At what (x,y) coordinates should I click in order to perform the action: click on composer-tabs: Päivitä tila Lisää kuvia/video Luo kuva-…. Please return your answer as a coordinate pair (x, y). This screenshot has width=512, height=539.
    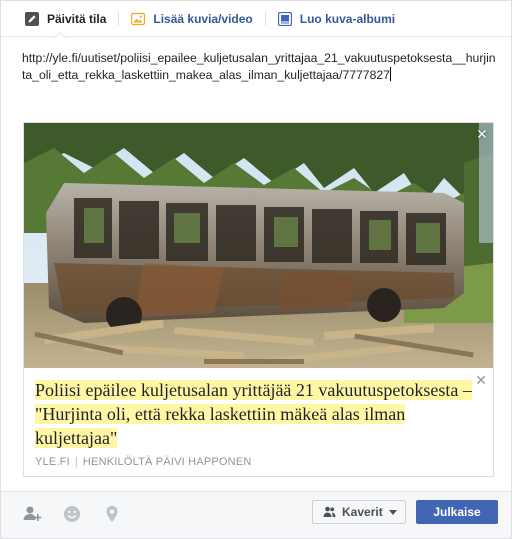
    Looking at the image, I should click on (256, 19).